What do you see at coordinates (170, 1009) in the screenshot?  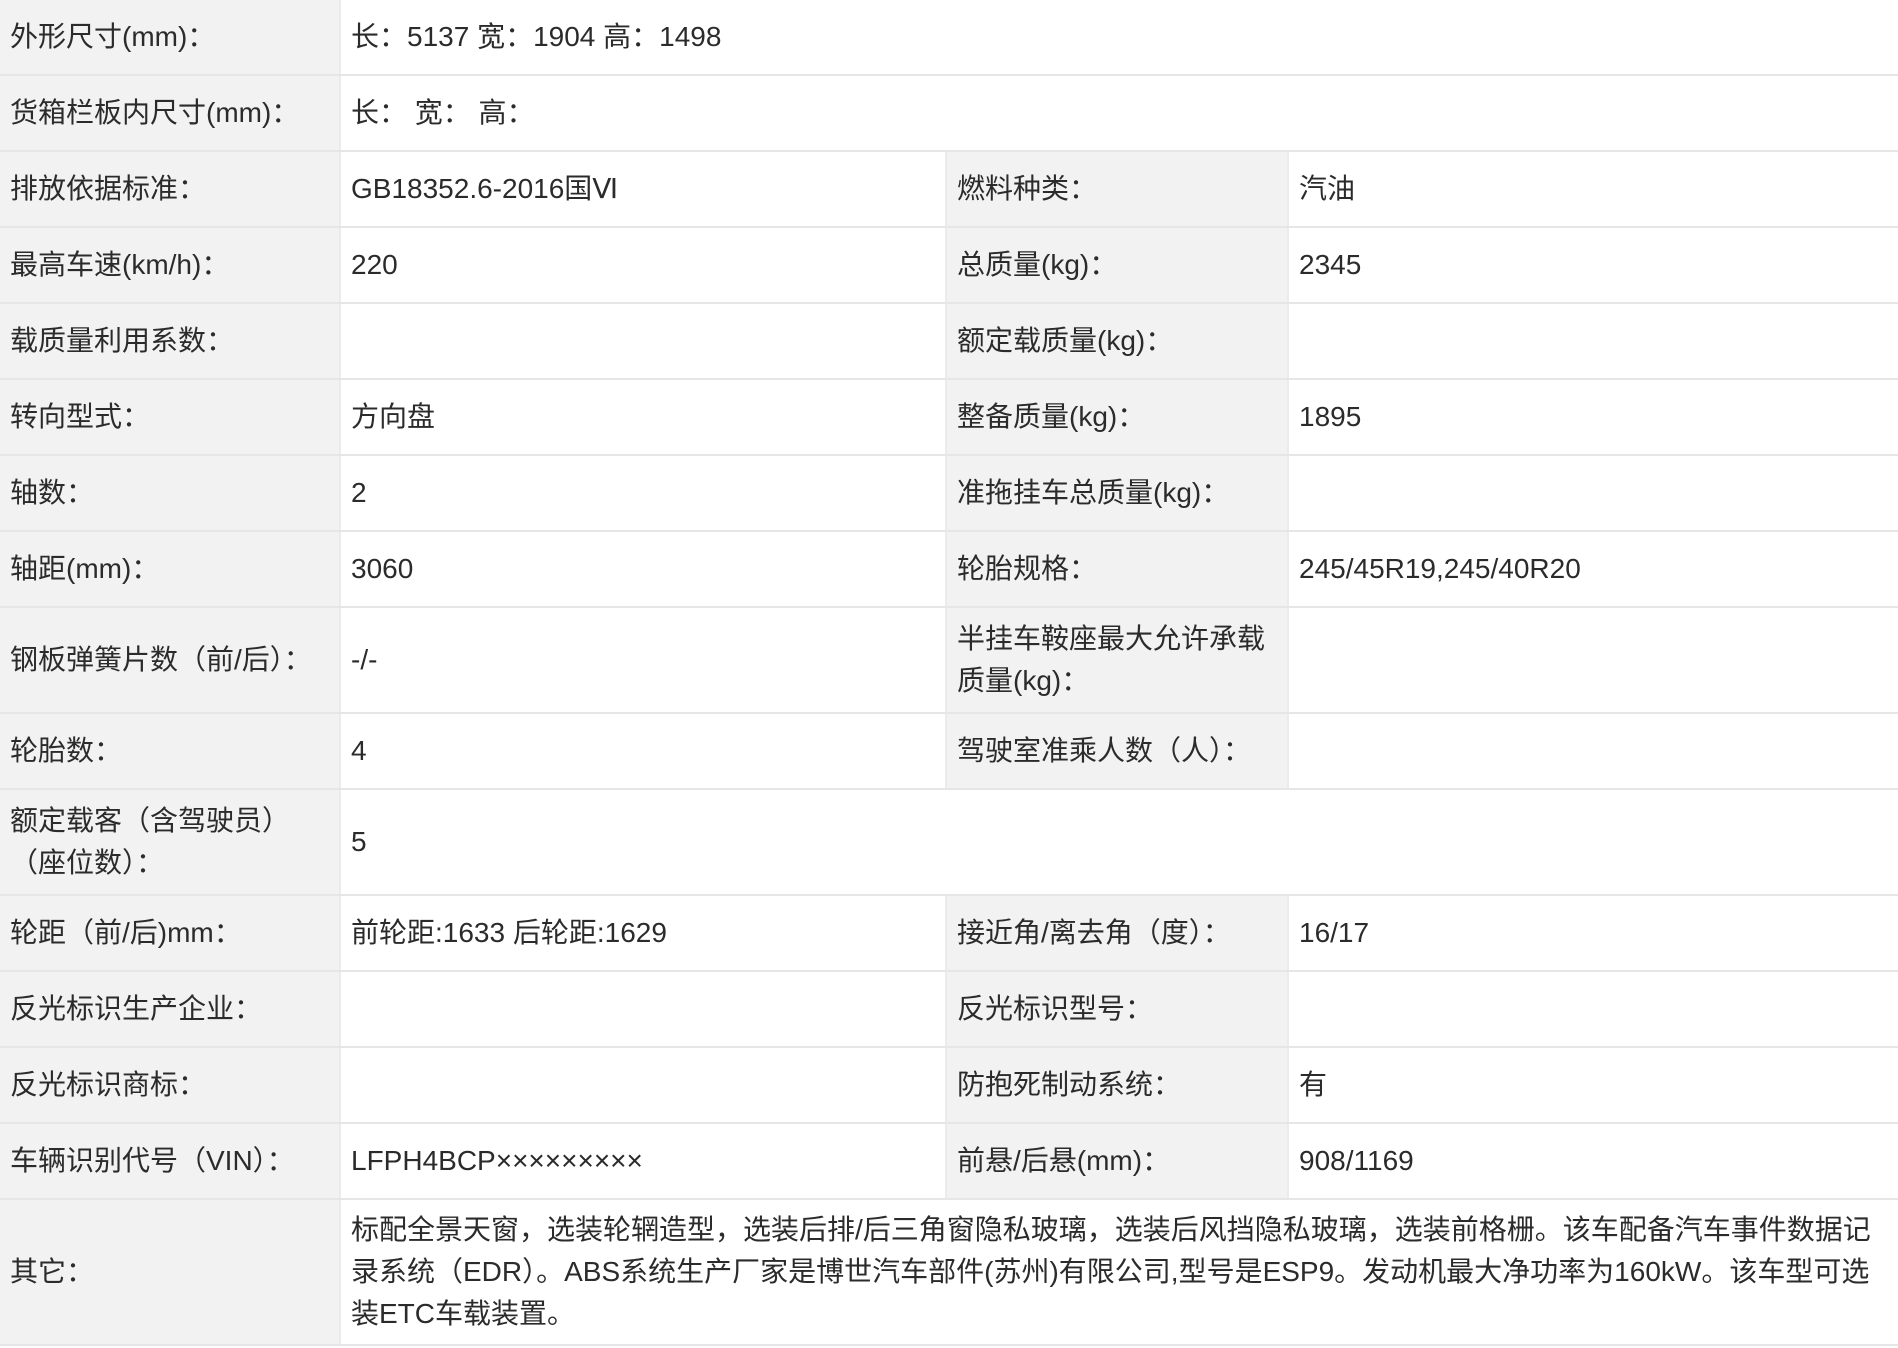 I see `reflector-manufacturer-label: 反光标识生产企业：` at bounding box center [170, 1009].